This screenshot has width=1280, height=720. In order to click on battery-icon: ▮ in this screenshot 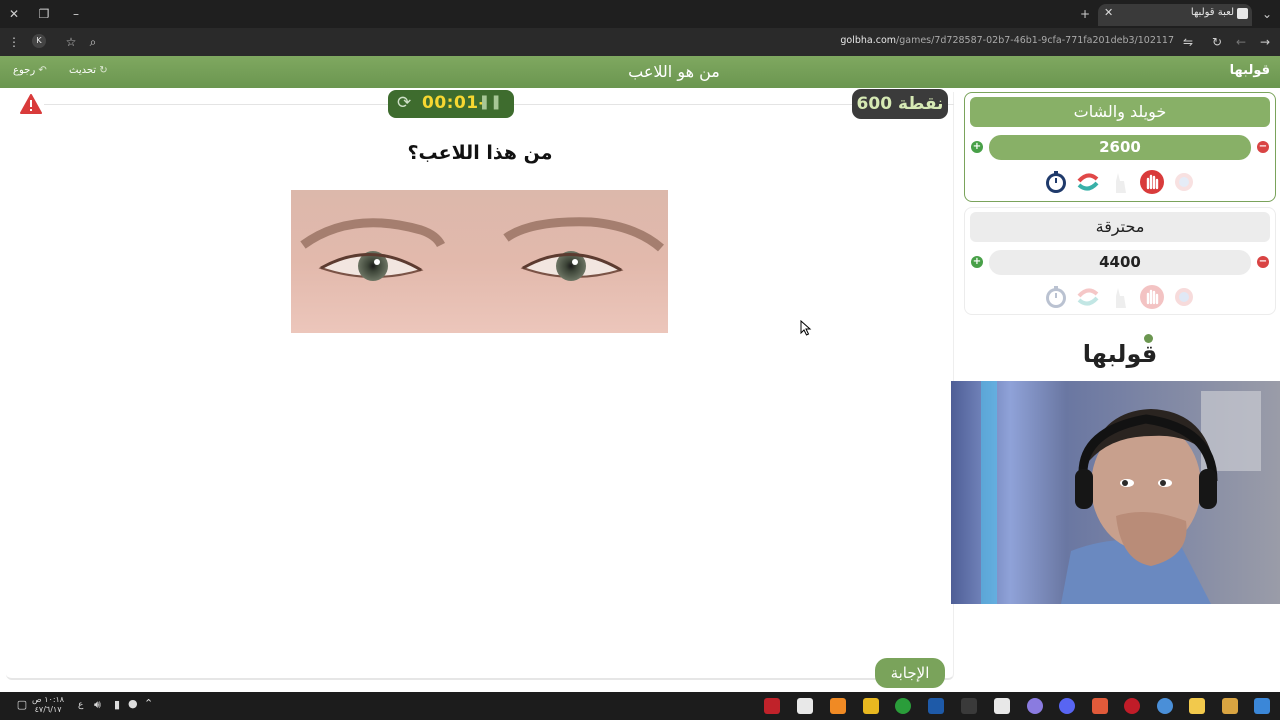, I will do `click(117, 704)`.